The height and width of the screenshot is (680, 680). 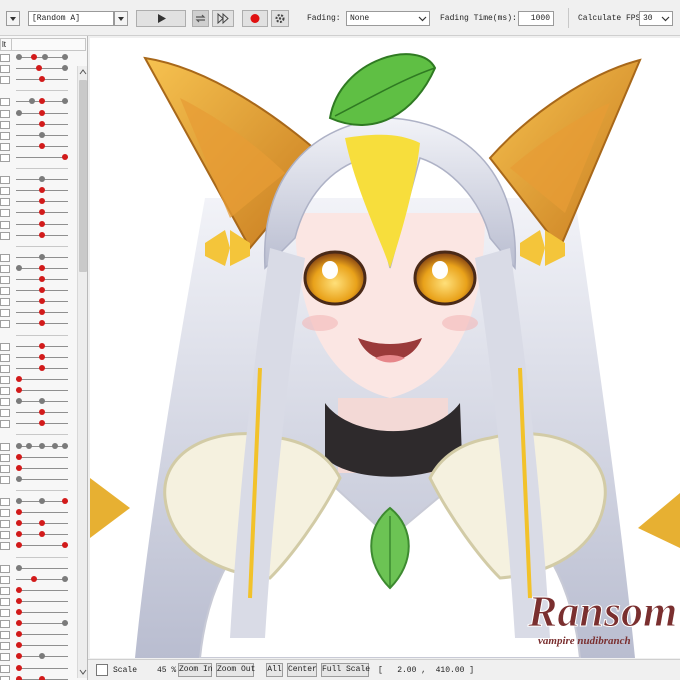 What do you see at coordinates (83, 672) in the screenshot?
I see `scroll-down-icon` at bounding box center [83, 672].